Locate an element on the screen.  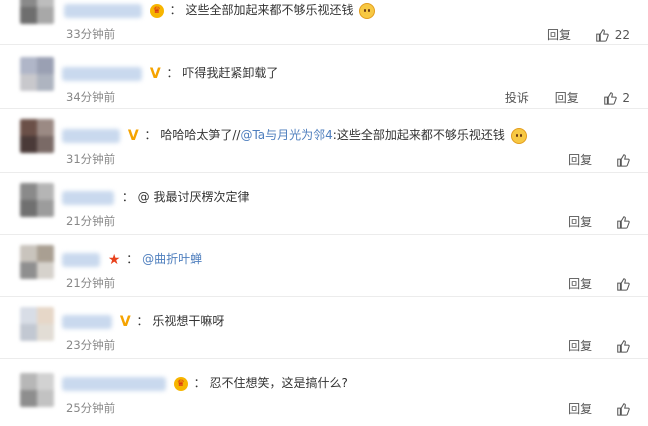
like-button: 2 is located at coordinates (616, 97).